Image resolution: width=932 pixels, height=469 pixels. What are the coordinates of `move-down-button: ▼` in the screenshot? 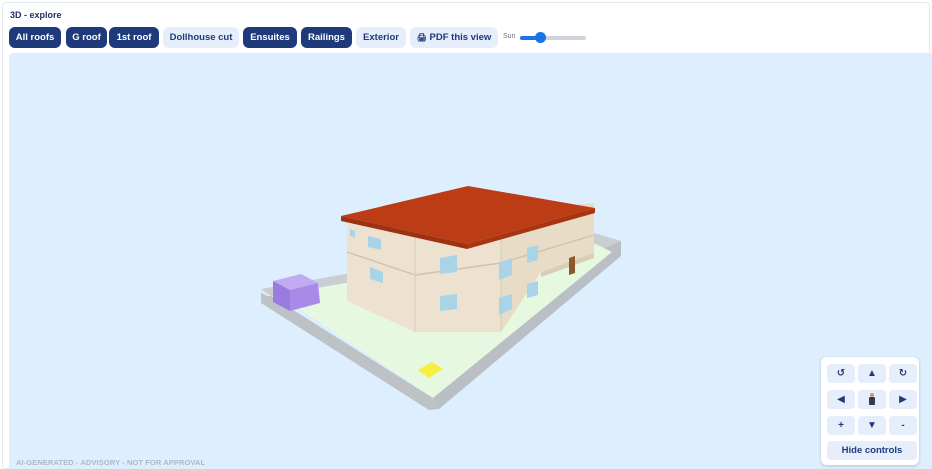 It's located at (872, 425).